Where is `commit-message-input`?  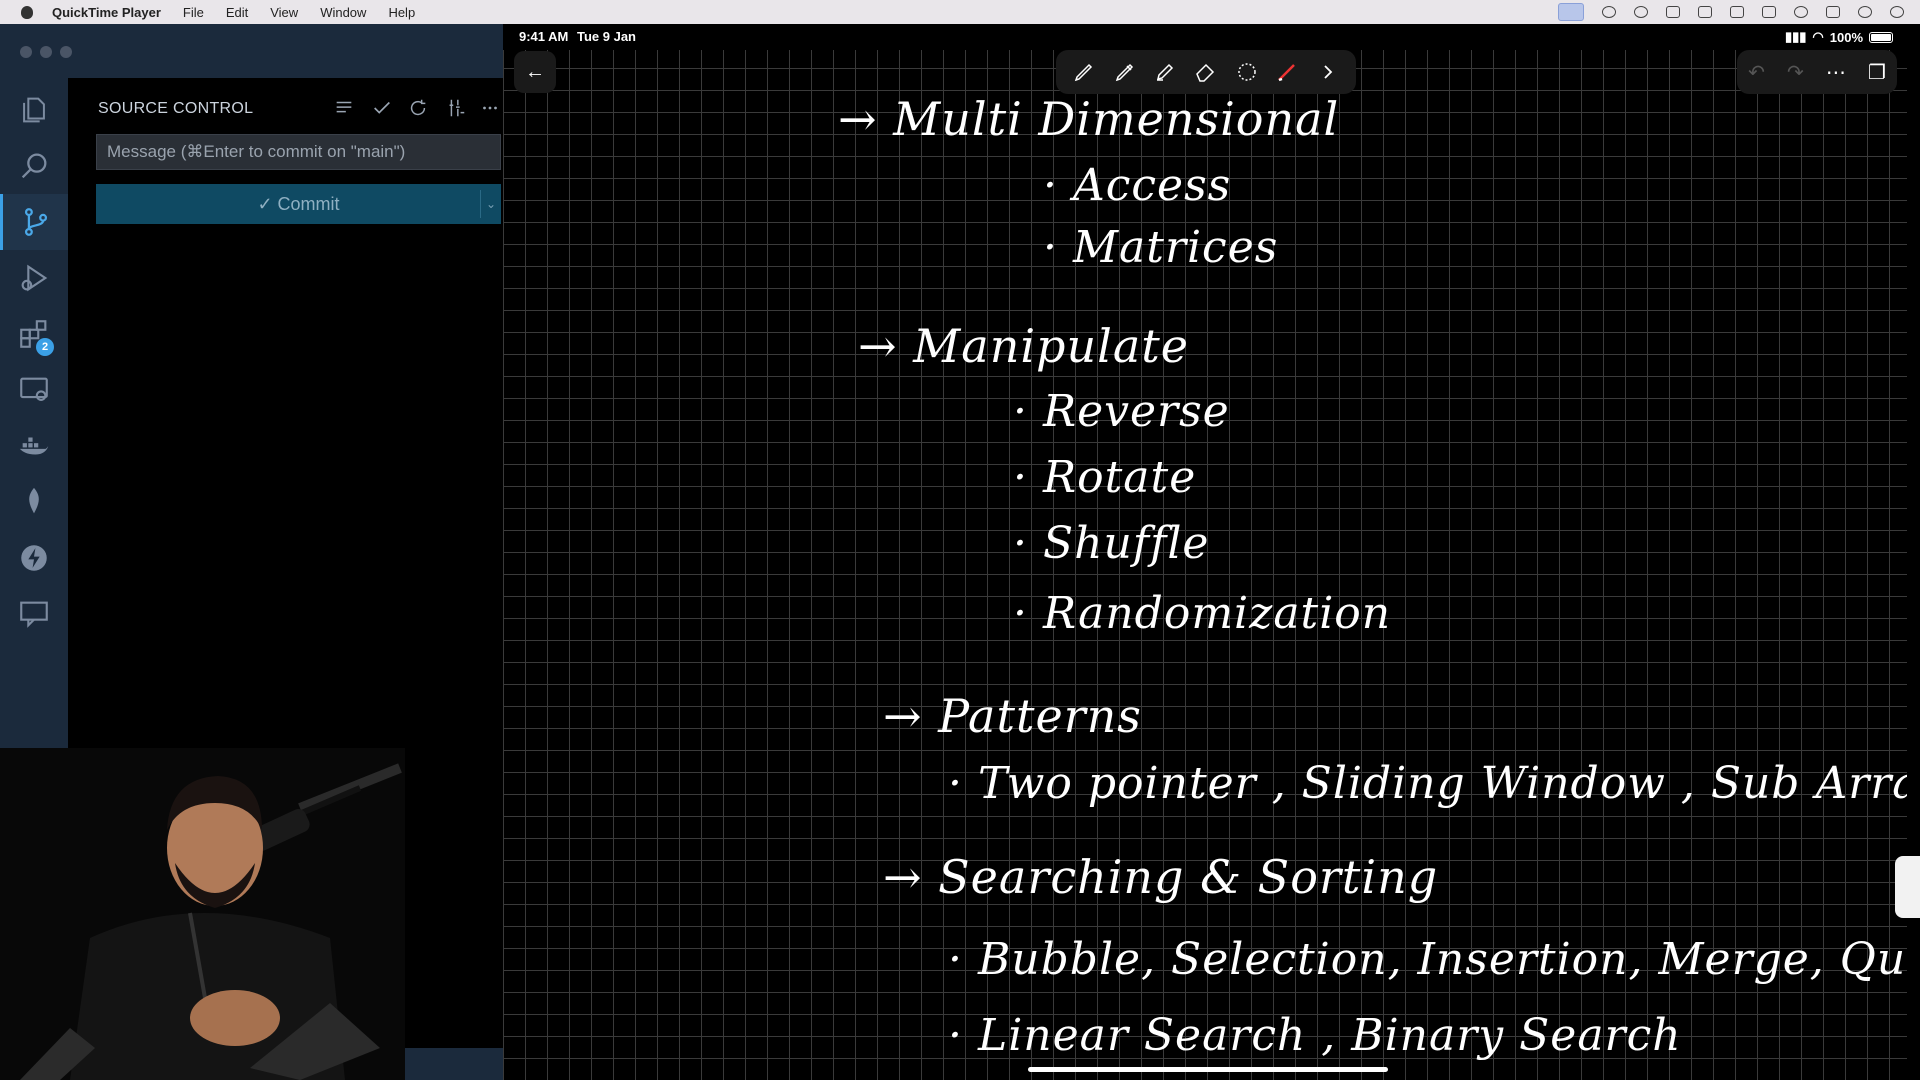
commit-message-input is located at coordinates (298, 152).